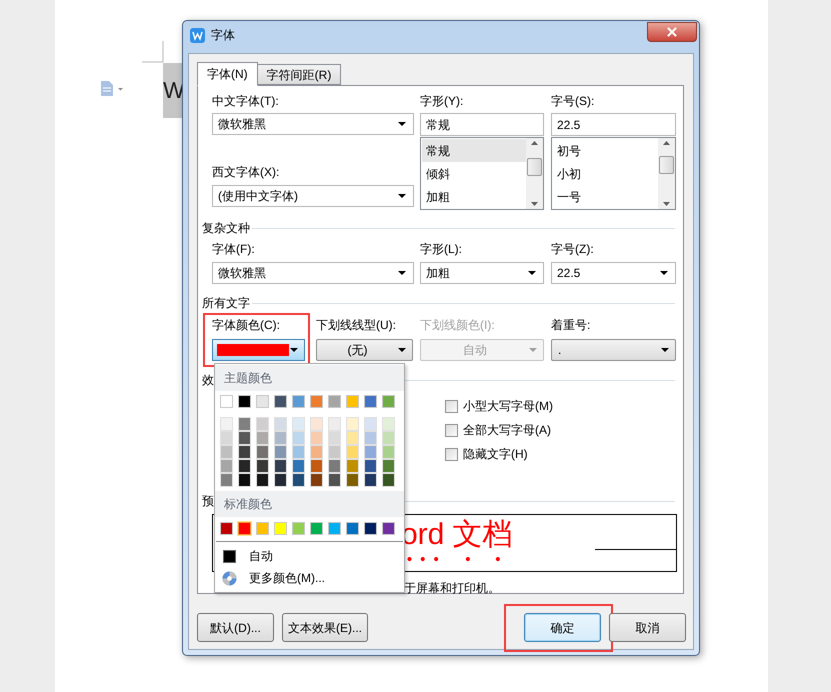 The height and width of the screenshot is (692, 831). Describe the element at coordinates (613, 350) in the screenshot. I see `dropdown: .` at that location.